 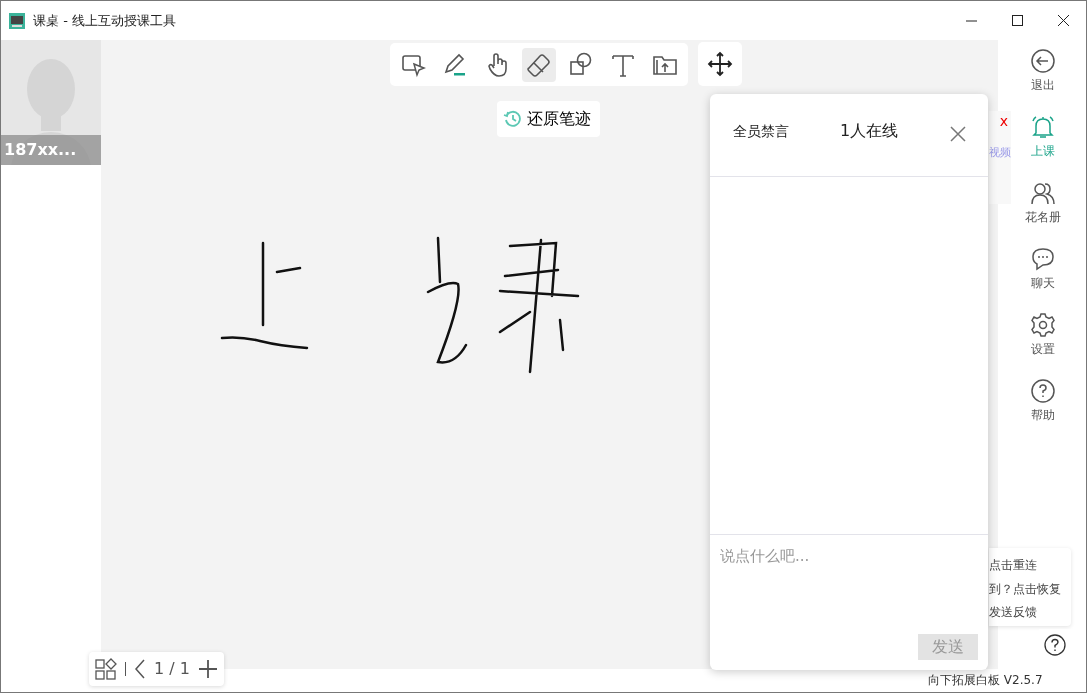 I want to click on sidebar-item: 帮助, so click(x=1042, y=411).